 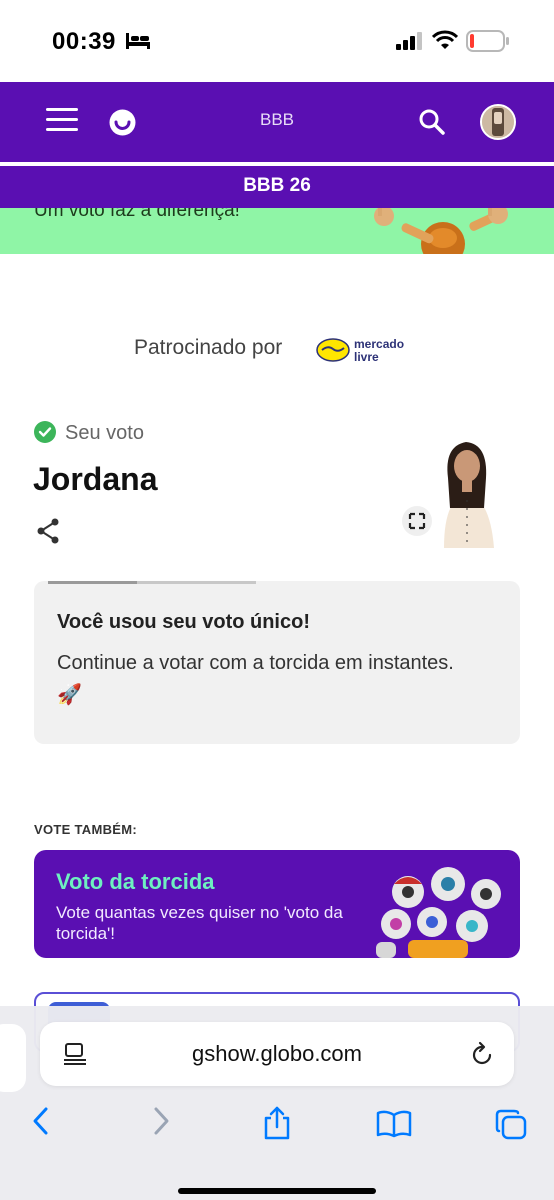 What do you see at coordinates (498, 122) in the screenshot?
I see `avatar` at bounding box center [498, 122].